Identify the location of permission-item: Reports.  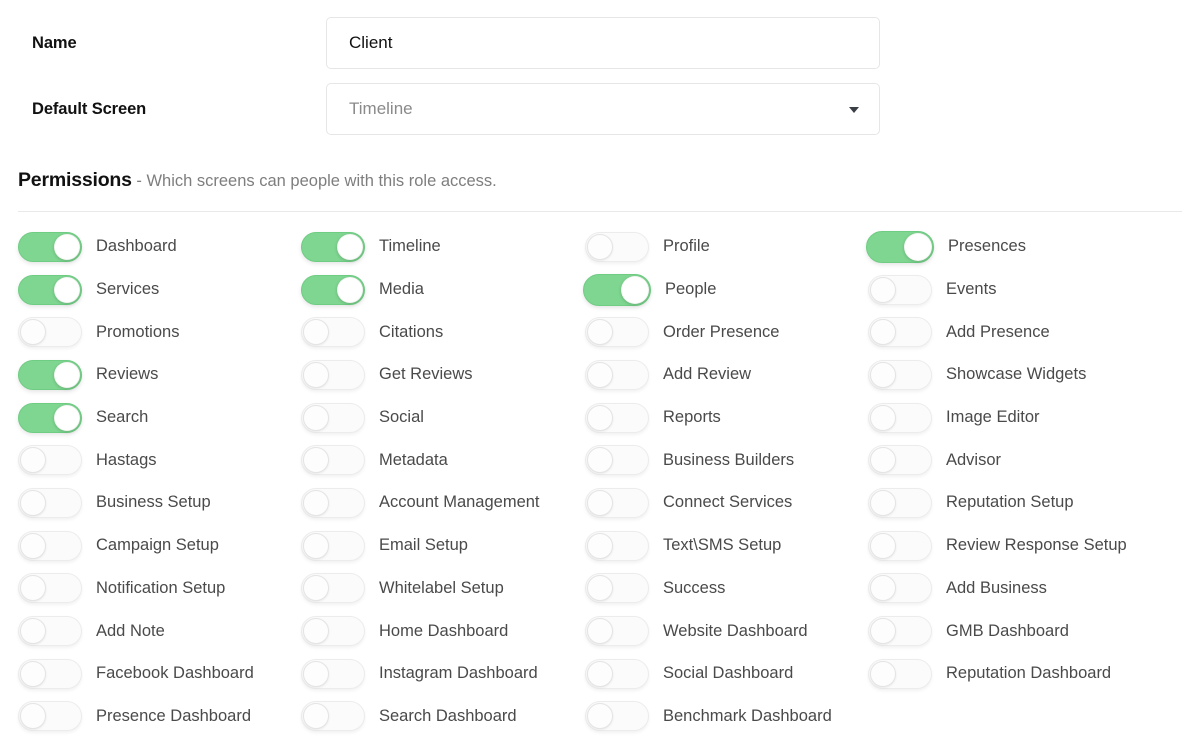
(726, 417).